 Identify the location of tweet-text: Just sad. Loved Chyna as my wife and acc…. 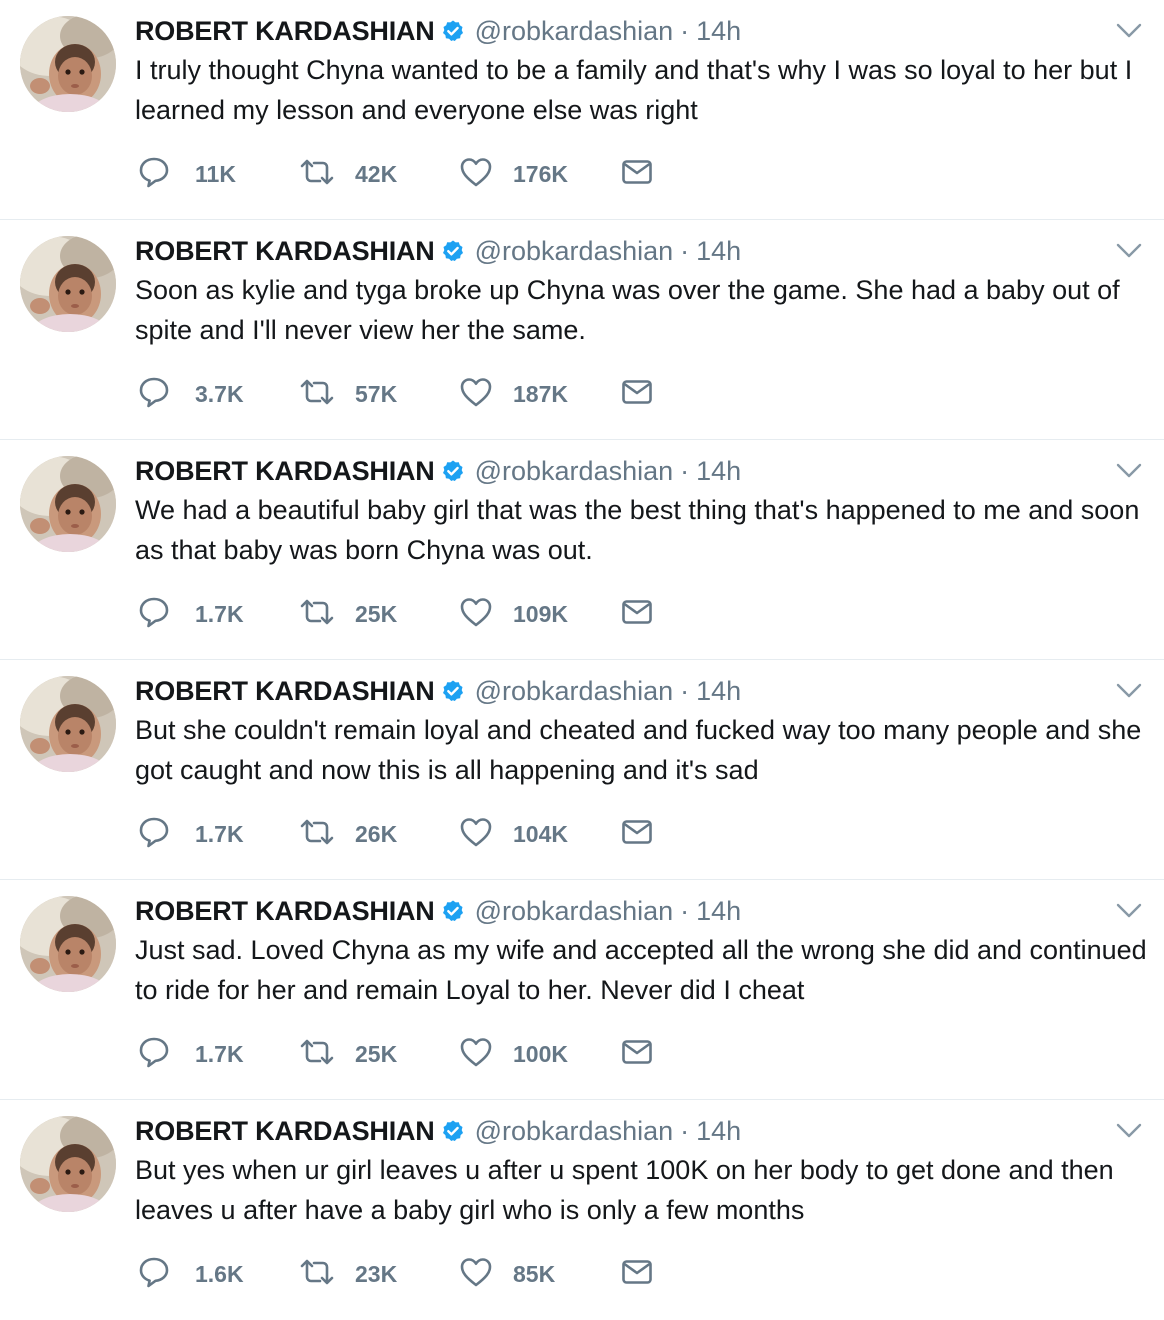
(641, 970).